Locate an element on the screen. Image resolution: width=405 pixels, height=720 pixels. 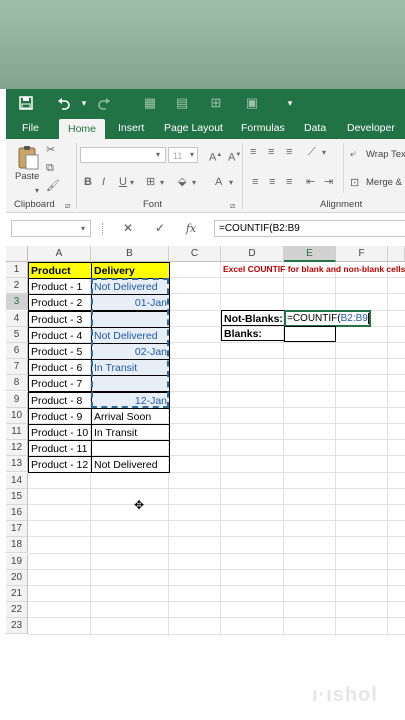
bold-button: B is located at coordinates (88, 182).